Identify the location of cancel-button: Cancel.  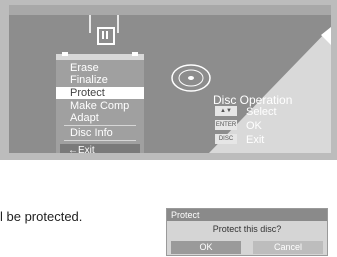
(288, 247).